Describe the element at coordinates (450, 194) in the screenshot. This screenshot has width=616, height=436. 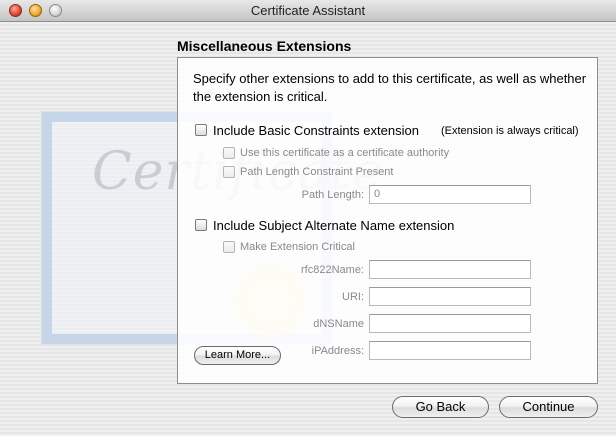
I see `path-length-field: 0` at that location.